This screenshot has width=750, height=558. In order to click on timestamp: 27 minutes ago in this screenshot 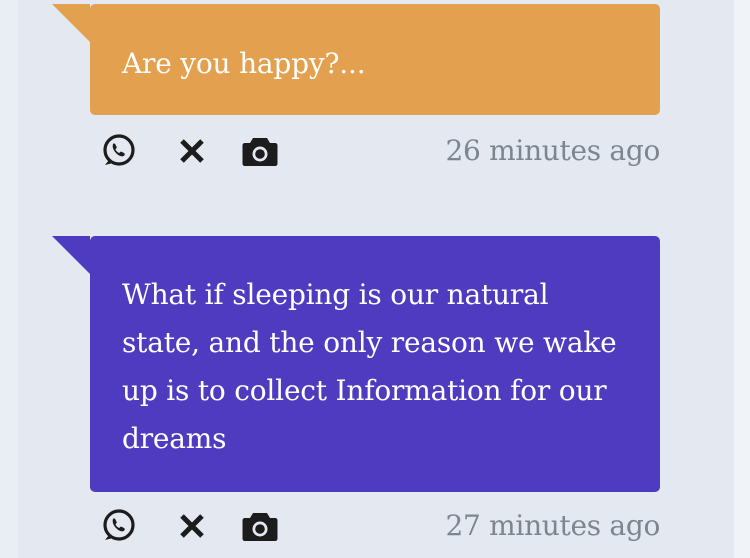, I will do `click(553, 525)`.